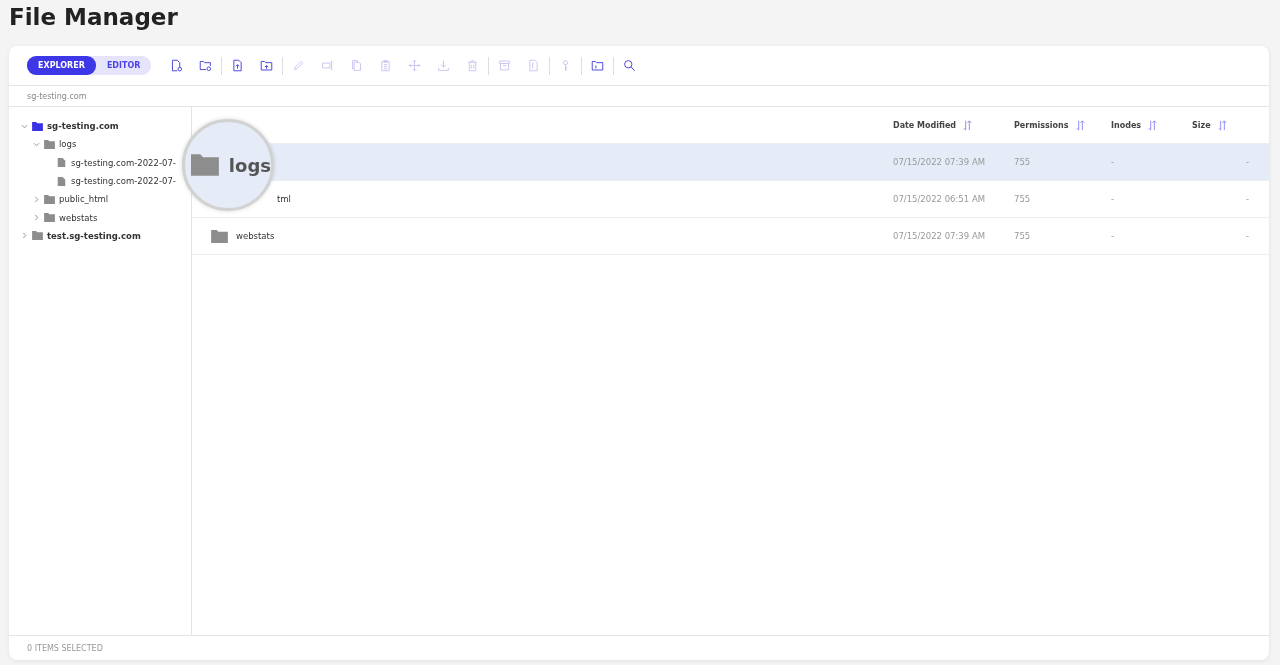 This screenshot has width=1280, height=665. Describe the element at coordinates (93, 18) in the screenshot. I see `page-title: File Manager` at that location.